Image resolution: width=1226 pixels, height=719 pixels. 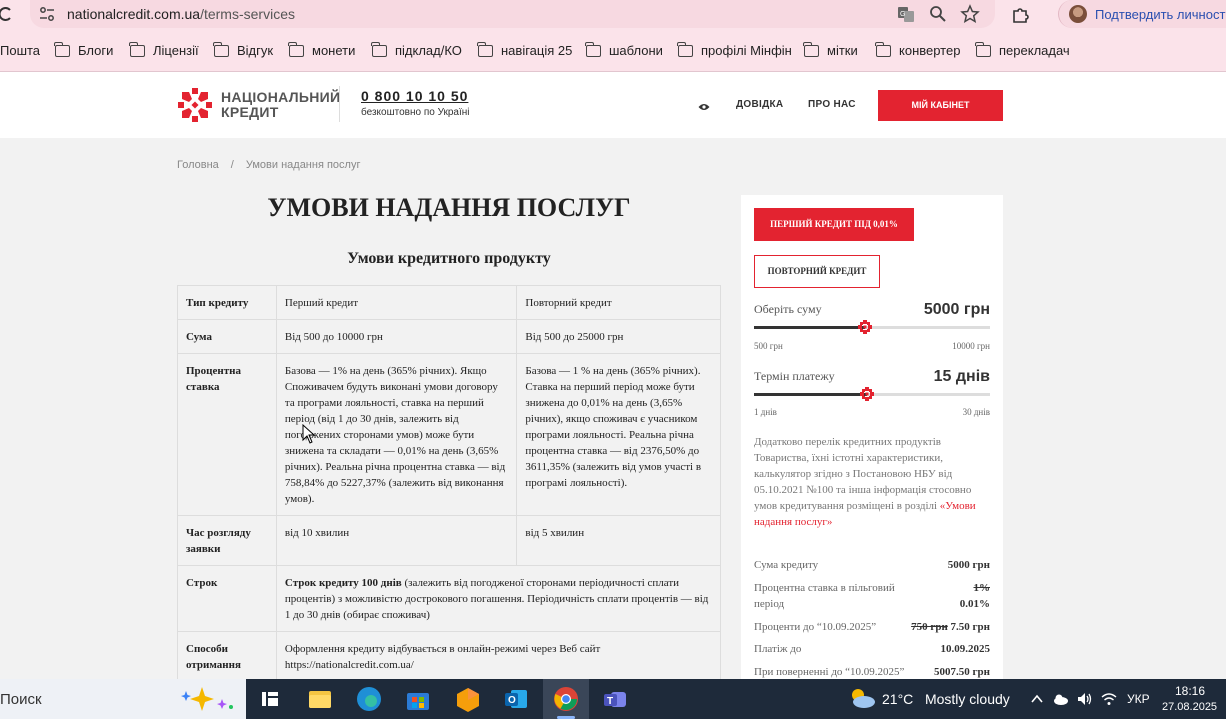 What do you see at coordinates (280, 105) in the screenshot?
I see `logo-text: НАЦІОНАЛЬНИЙ КРЕДИТ` at bounding box center [280, 105].